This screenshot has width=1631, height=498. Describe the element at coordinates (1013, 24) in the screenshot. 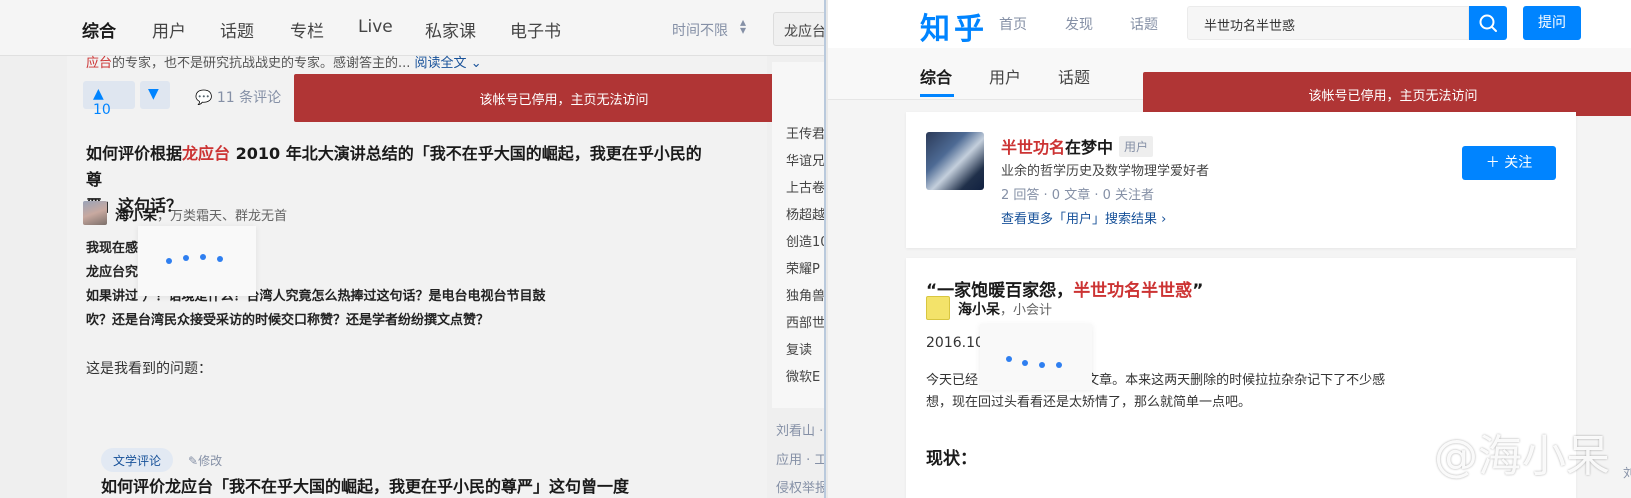

I see `nav-home: 首页` at that location.